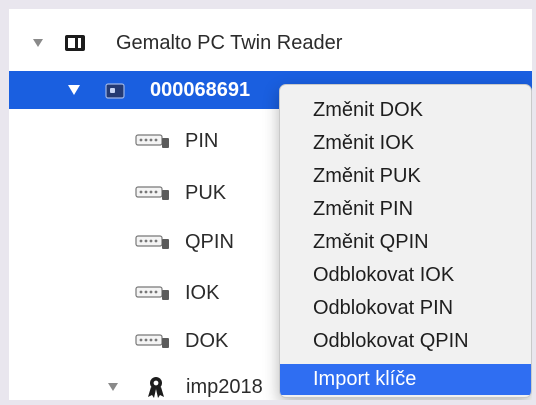 This screenshot has width=536, height=405. What do you see at coordinates (405, 379) in the screenshot?
I see `menu-item-import-klice: Import klíče` at bounding box center [405, 379].